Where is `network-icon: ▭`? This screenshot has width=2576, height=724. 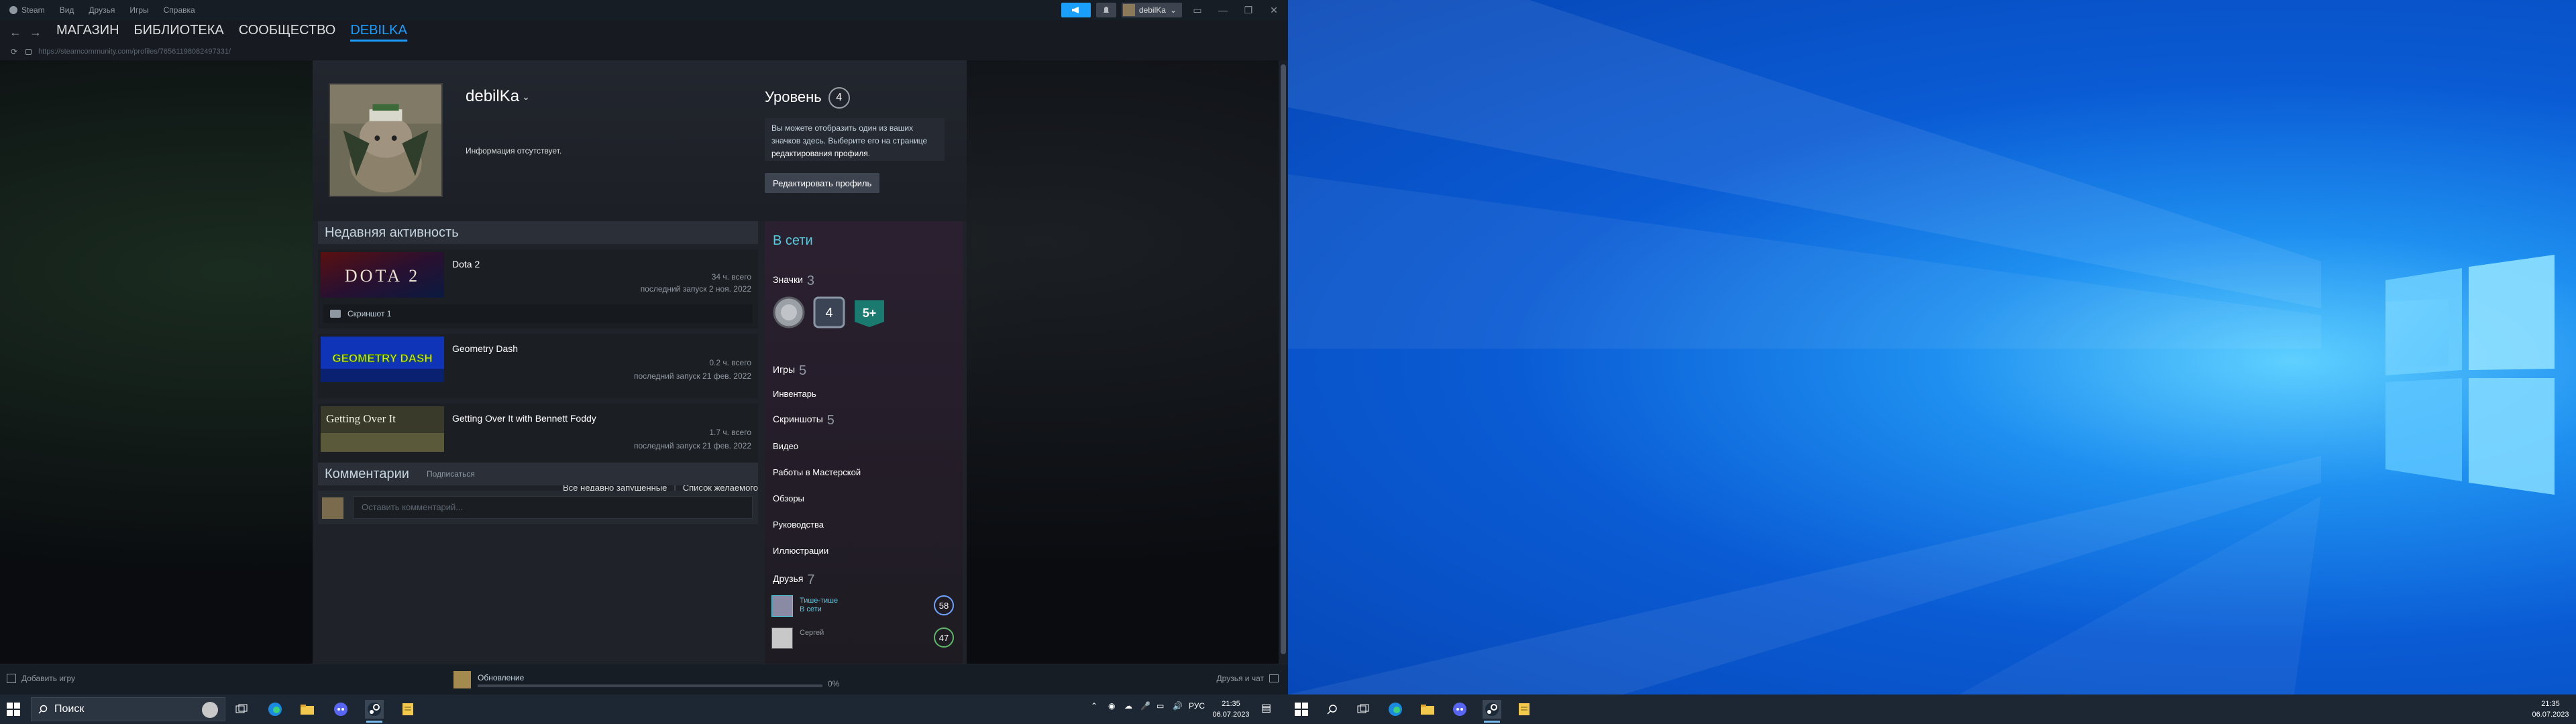
network-icon: ▭ is located at coordinates (1160, 706).